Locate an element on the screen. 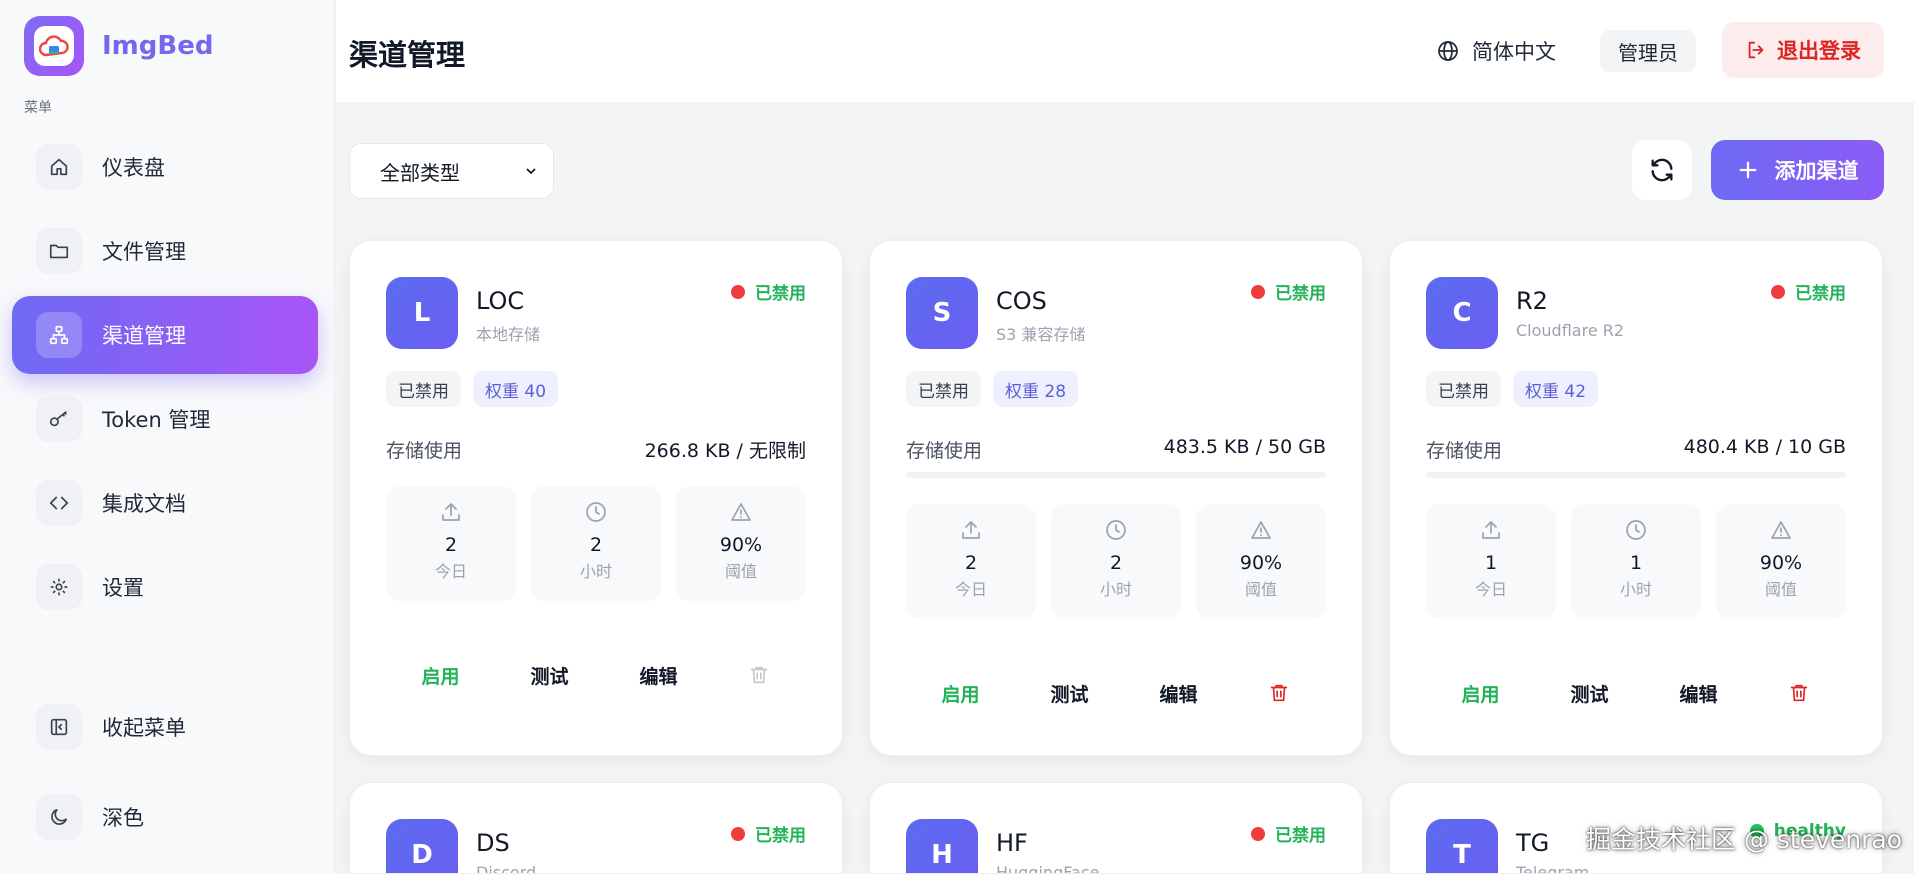 The width and height of the screenshot is (1914, 874). channel-stats: 1 今日 1 小时 90% 阈值 is located at coordinates (1636, 561).